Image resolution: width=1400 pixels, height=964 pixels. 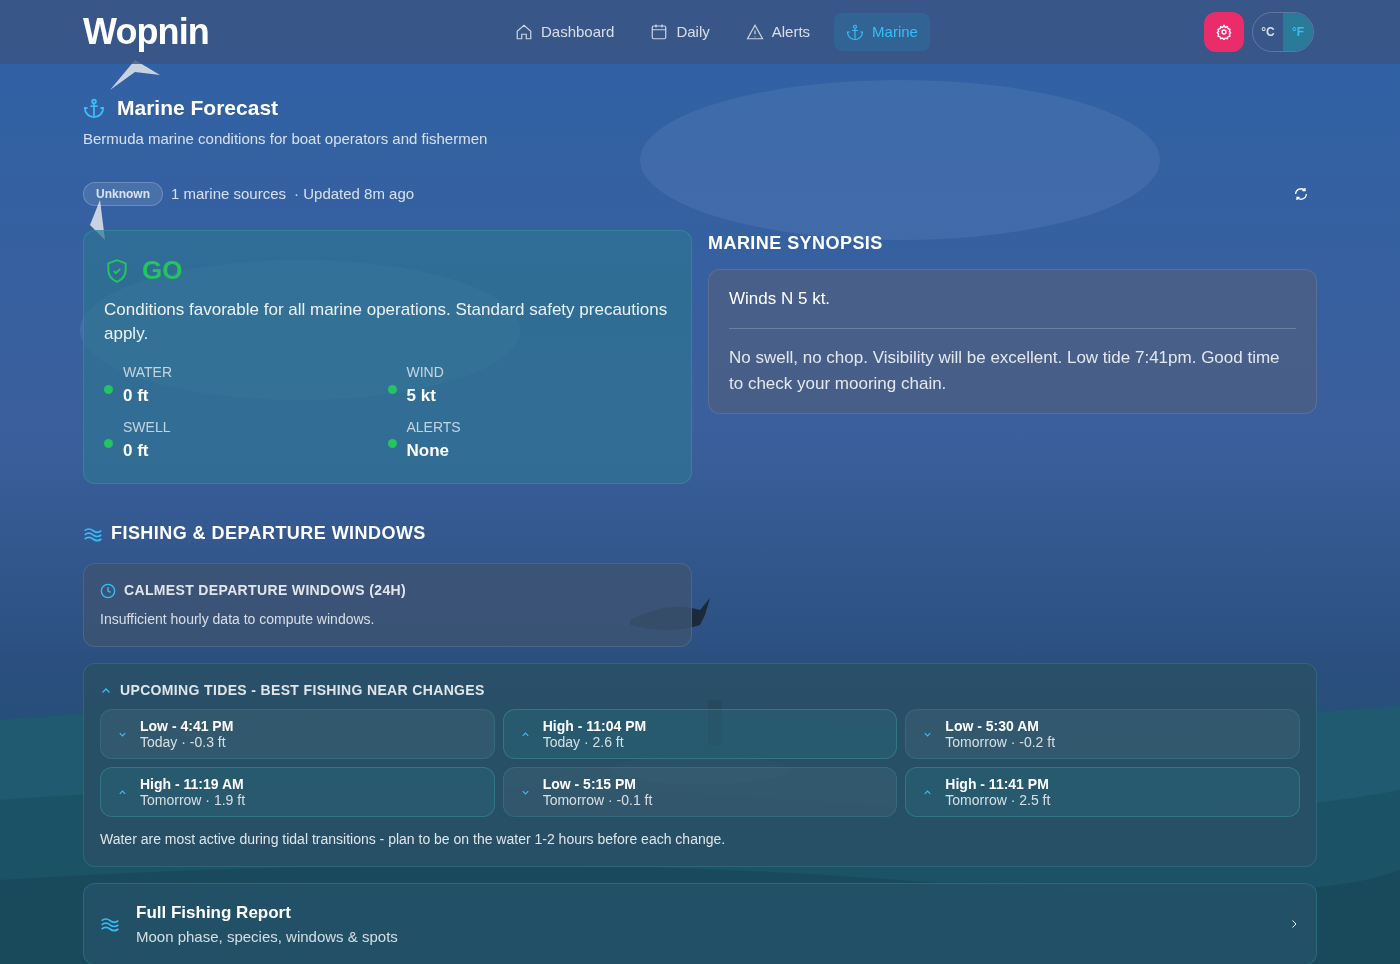 I want to click on tide-detail: Today · -0.3 ft, so click(x=183, y=742).